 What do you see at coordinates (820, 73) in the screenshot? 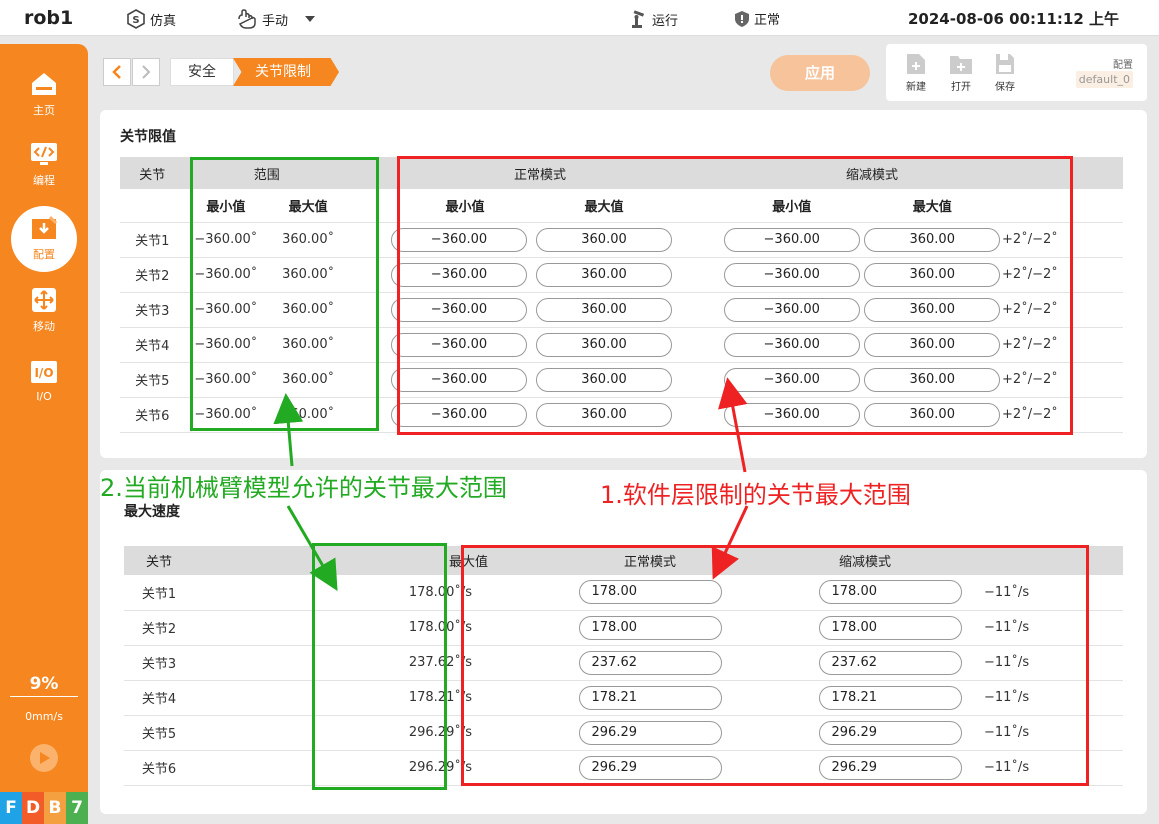
I see `apply-button: 应用` at bounding box center [820, 73].